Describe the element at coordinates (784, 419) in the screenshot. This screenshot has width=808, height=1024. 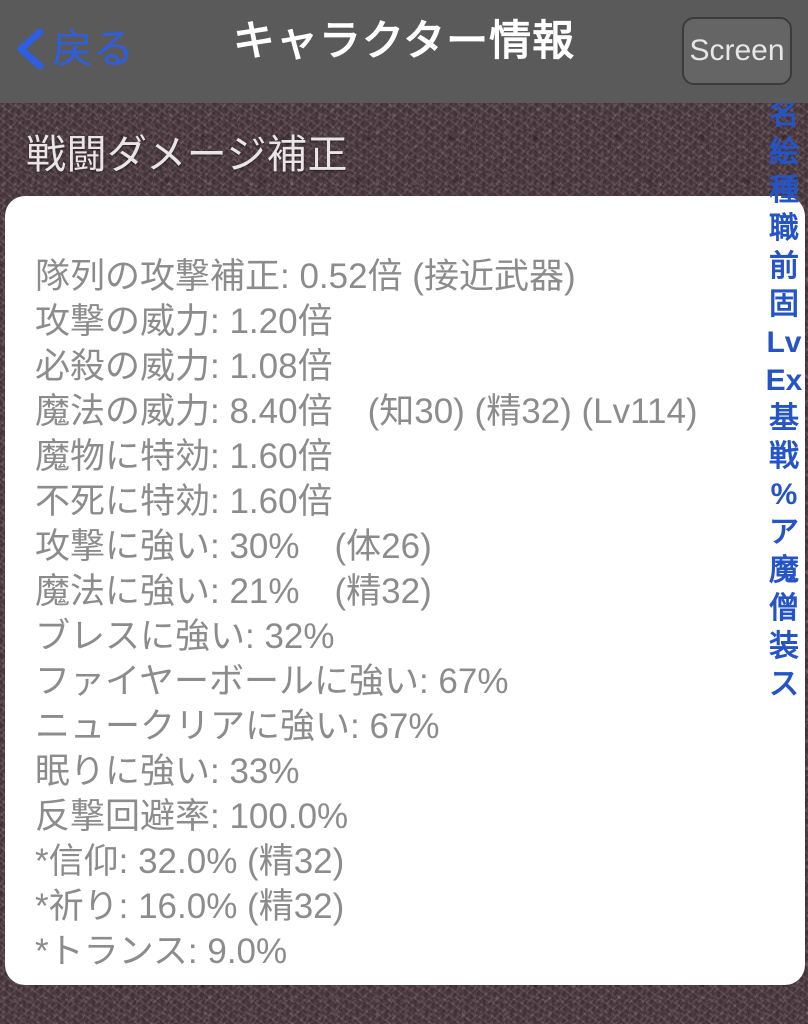
I see `index-item: 基` at that location.